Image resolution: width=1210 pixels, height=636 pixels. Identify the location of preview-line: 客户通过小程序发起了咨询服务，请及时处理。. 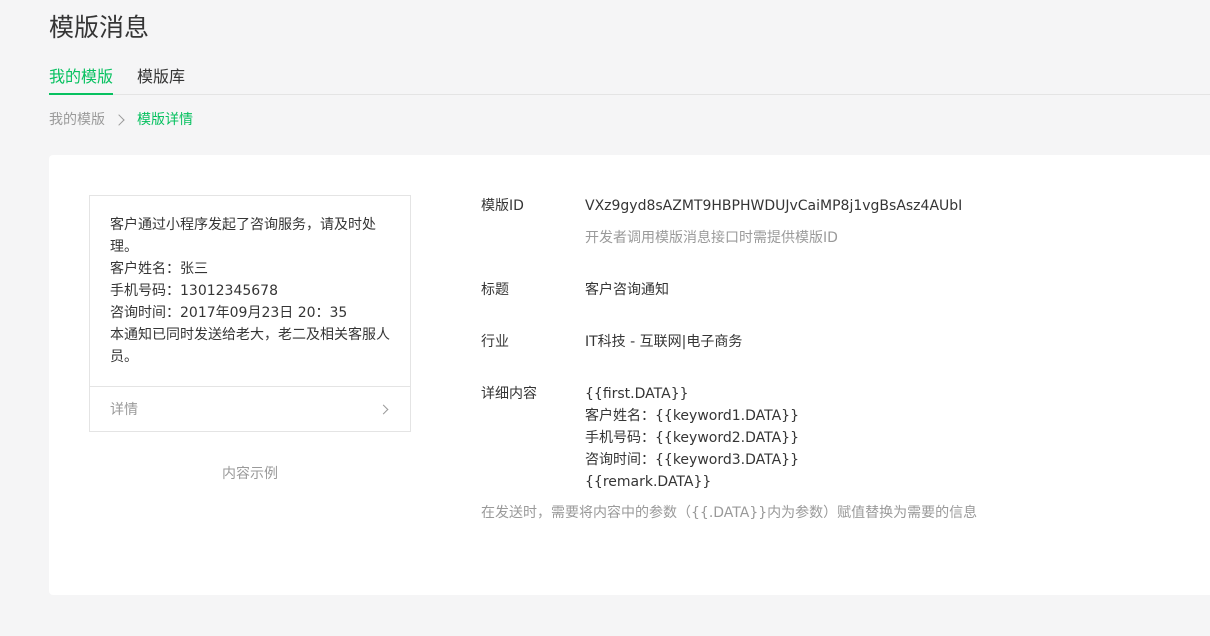
(243, 236).